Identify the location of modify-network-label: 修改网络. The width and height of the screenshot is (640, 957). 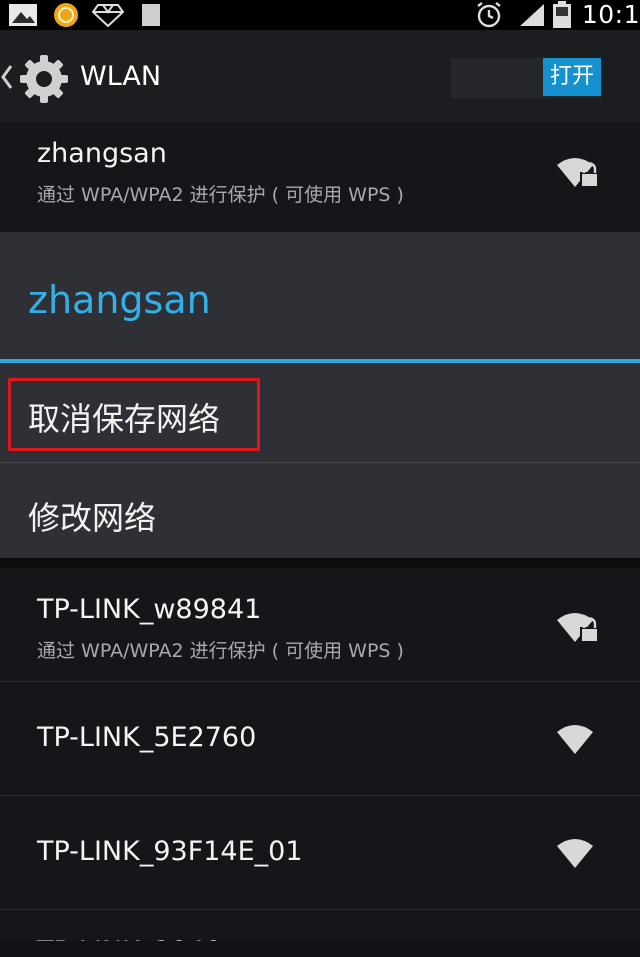
(92, 518).